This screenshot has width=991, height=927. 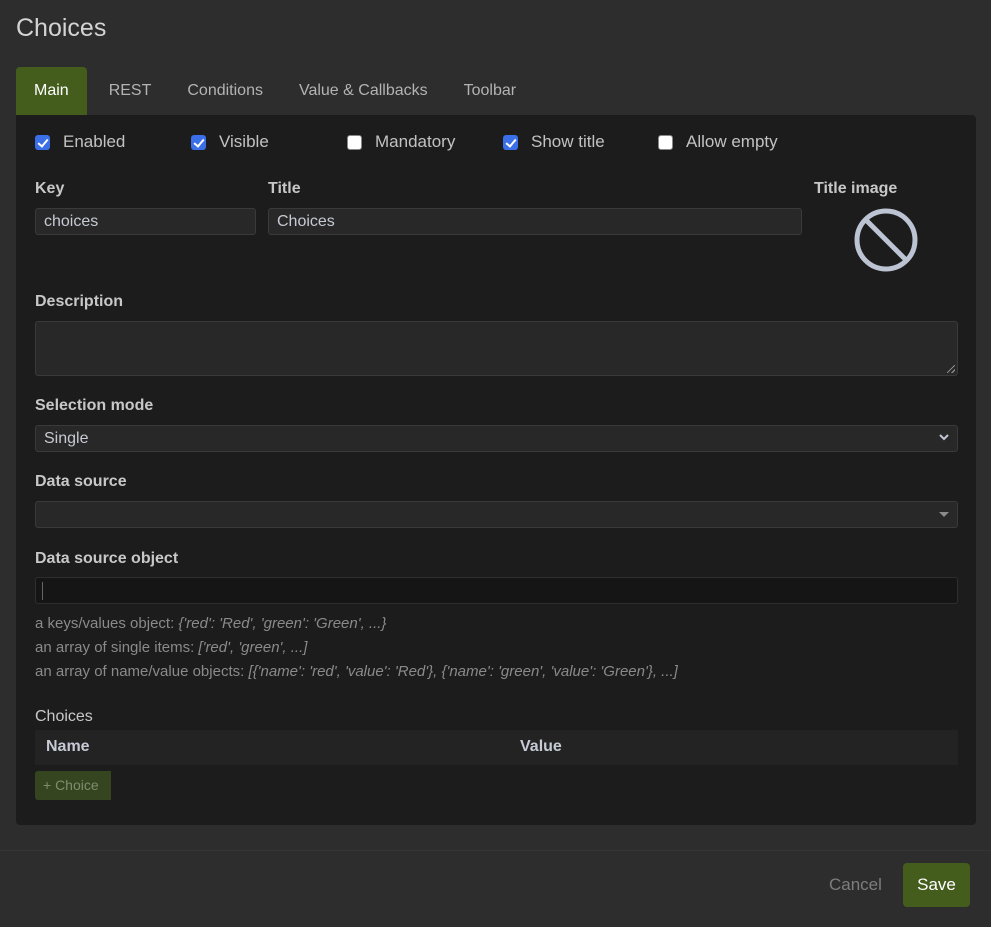 What do you see at coordinates (886, 240) in the screenshot?
I see `no-image-icon` at bounding box center [886, 240].